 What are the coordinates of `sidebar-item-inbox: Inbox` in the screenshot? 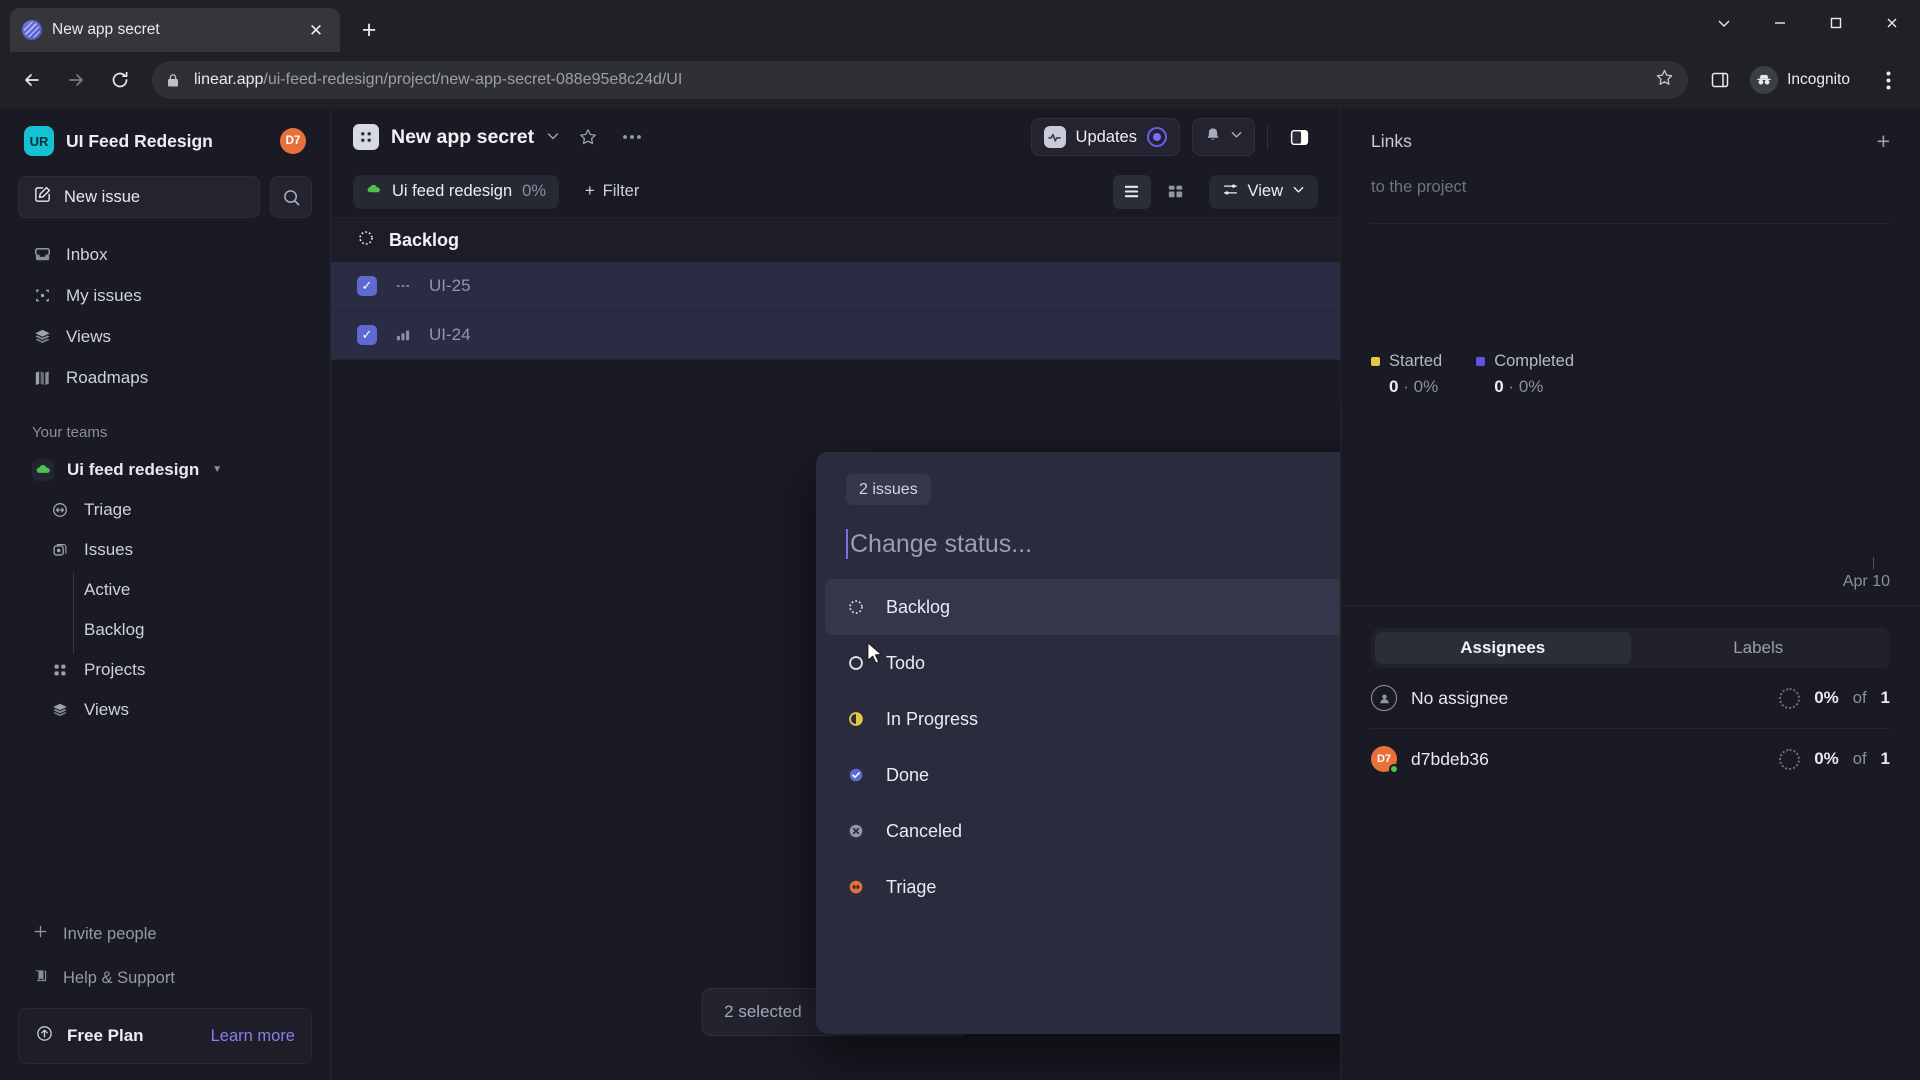 It's located at (165, 254).